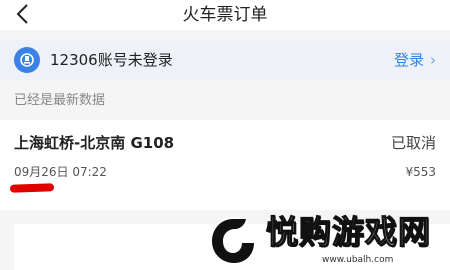  Describe the element at coordinates (32, 188) in the screenshot. I see `redaction-mark` at that location.